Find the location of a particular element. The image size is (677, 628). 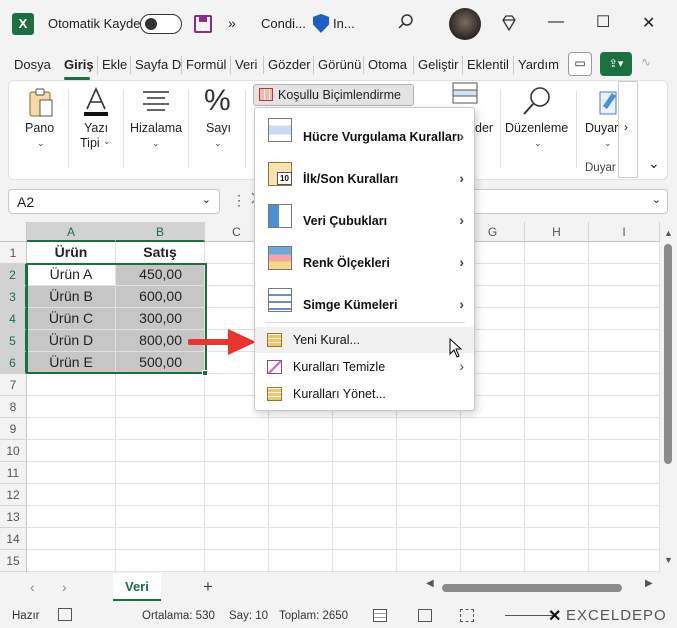

column-header-h: H is located at coordinates (557, 232).